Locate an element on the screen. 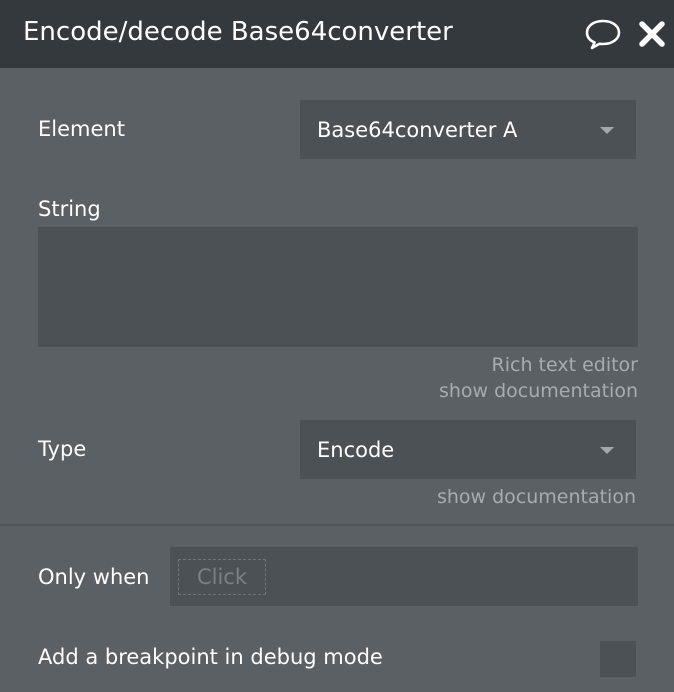 Image resolution: width=674 pixels, height=692 pixels. type-dropdown-value: Encode is located at coordinates (356, 450).